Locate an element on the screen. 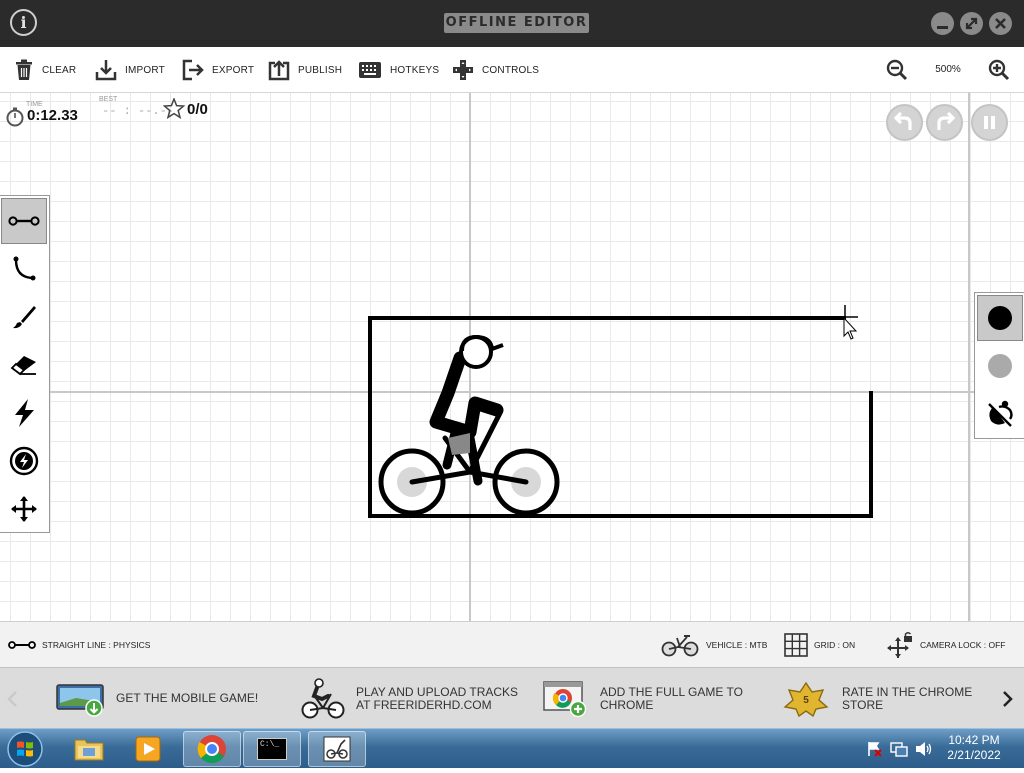 Image resolution: width=1024 pixels, height=773 pixels. bike-rider is located at coordinates (469, 425).